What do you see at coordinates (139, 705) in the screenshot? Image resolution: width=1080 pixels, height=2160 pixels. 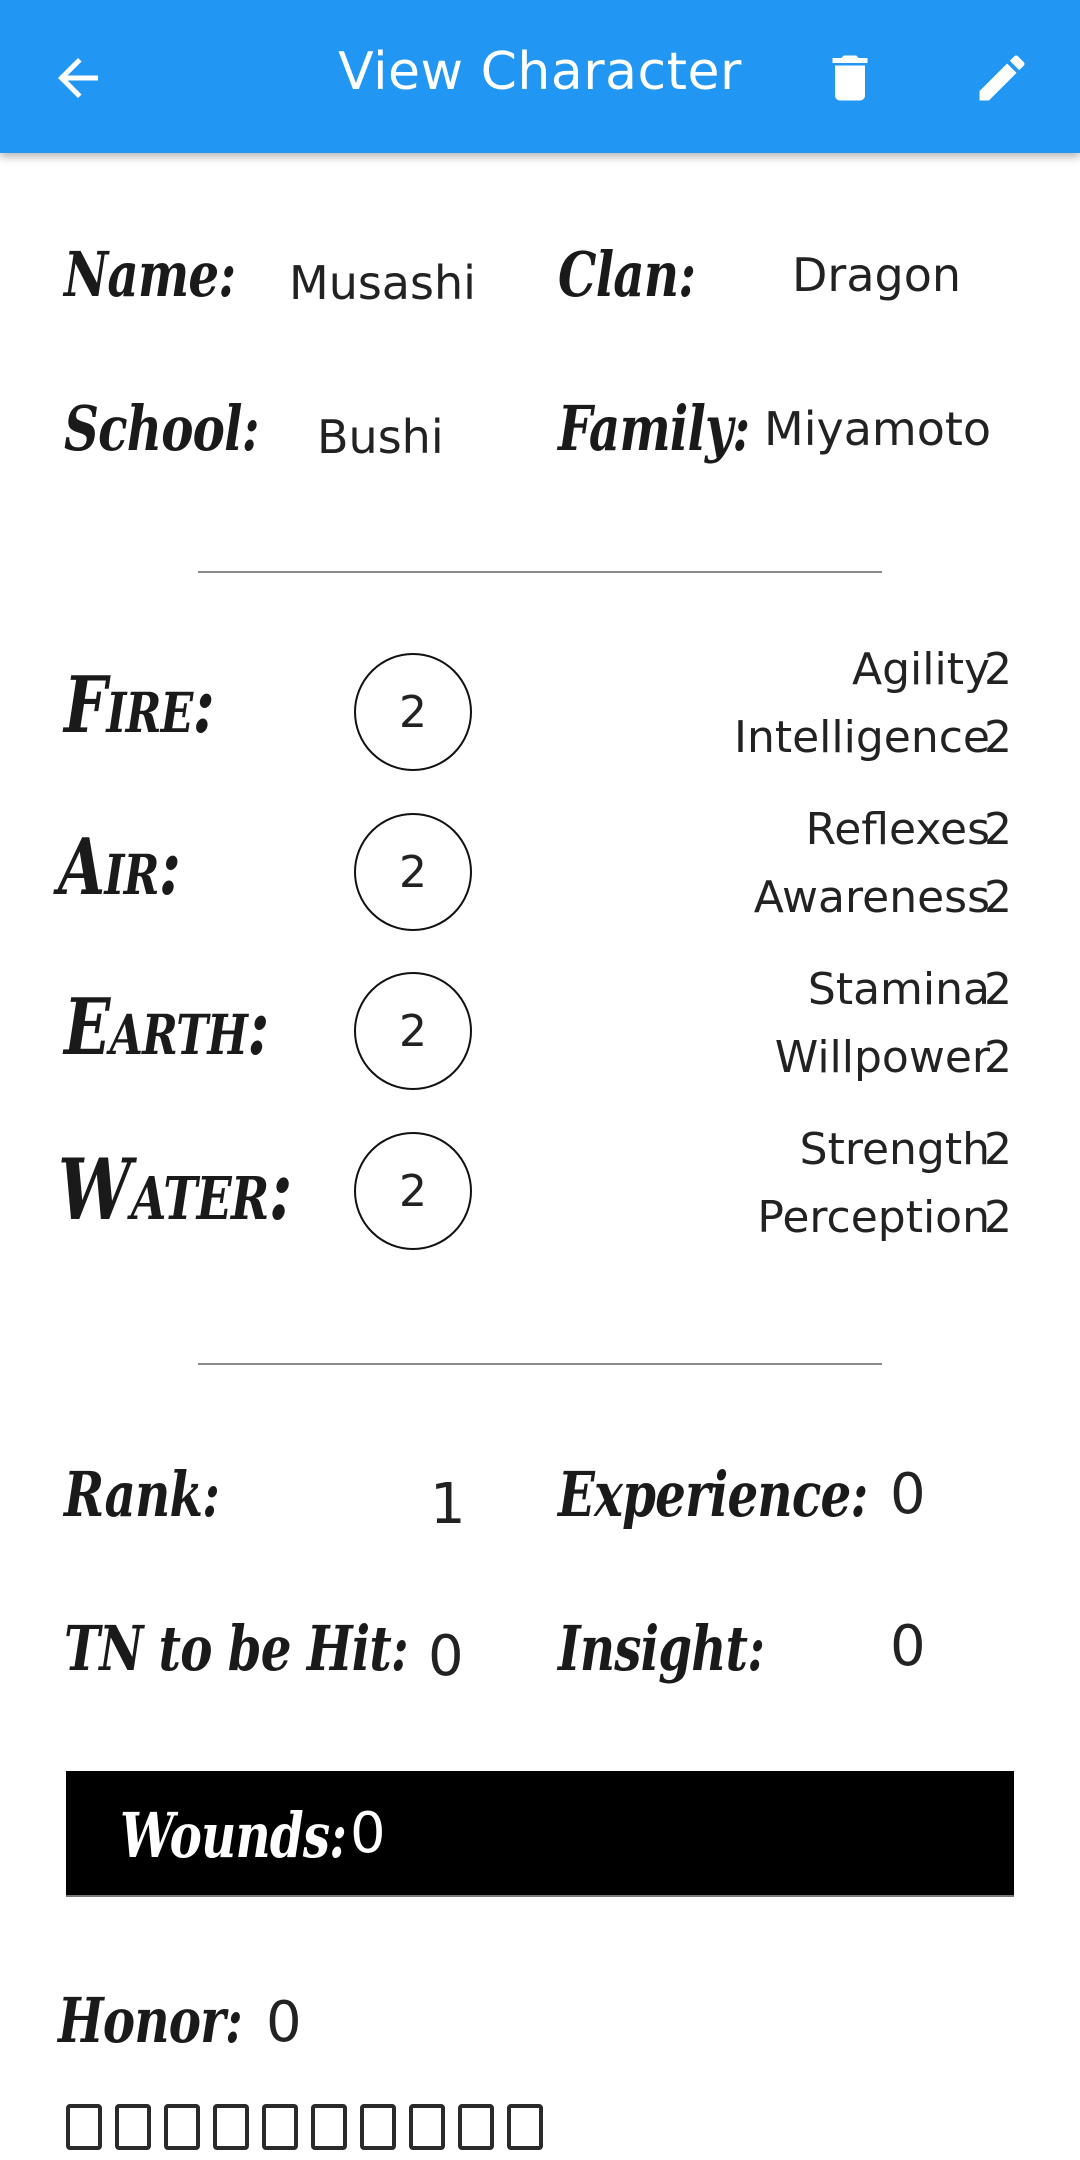 I see `ring-label: Fire:` at bounding box center [139, 705].